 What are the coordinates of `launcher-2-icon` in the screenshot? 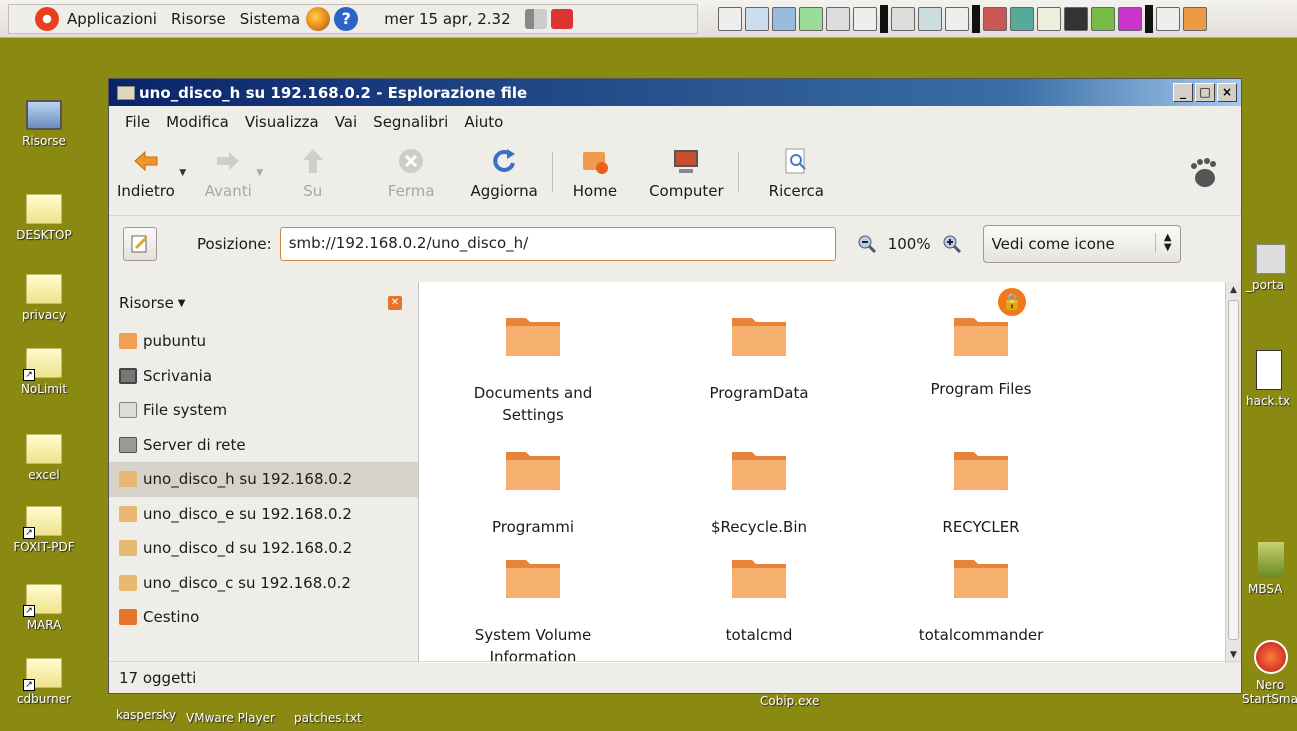 It's located at (757, 19).